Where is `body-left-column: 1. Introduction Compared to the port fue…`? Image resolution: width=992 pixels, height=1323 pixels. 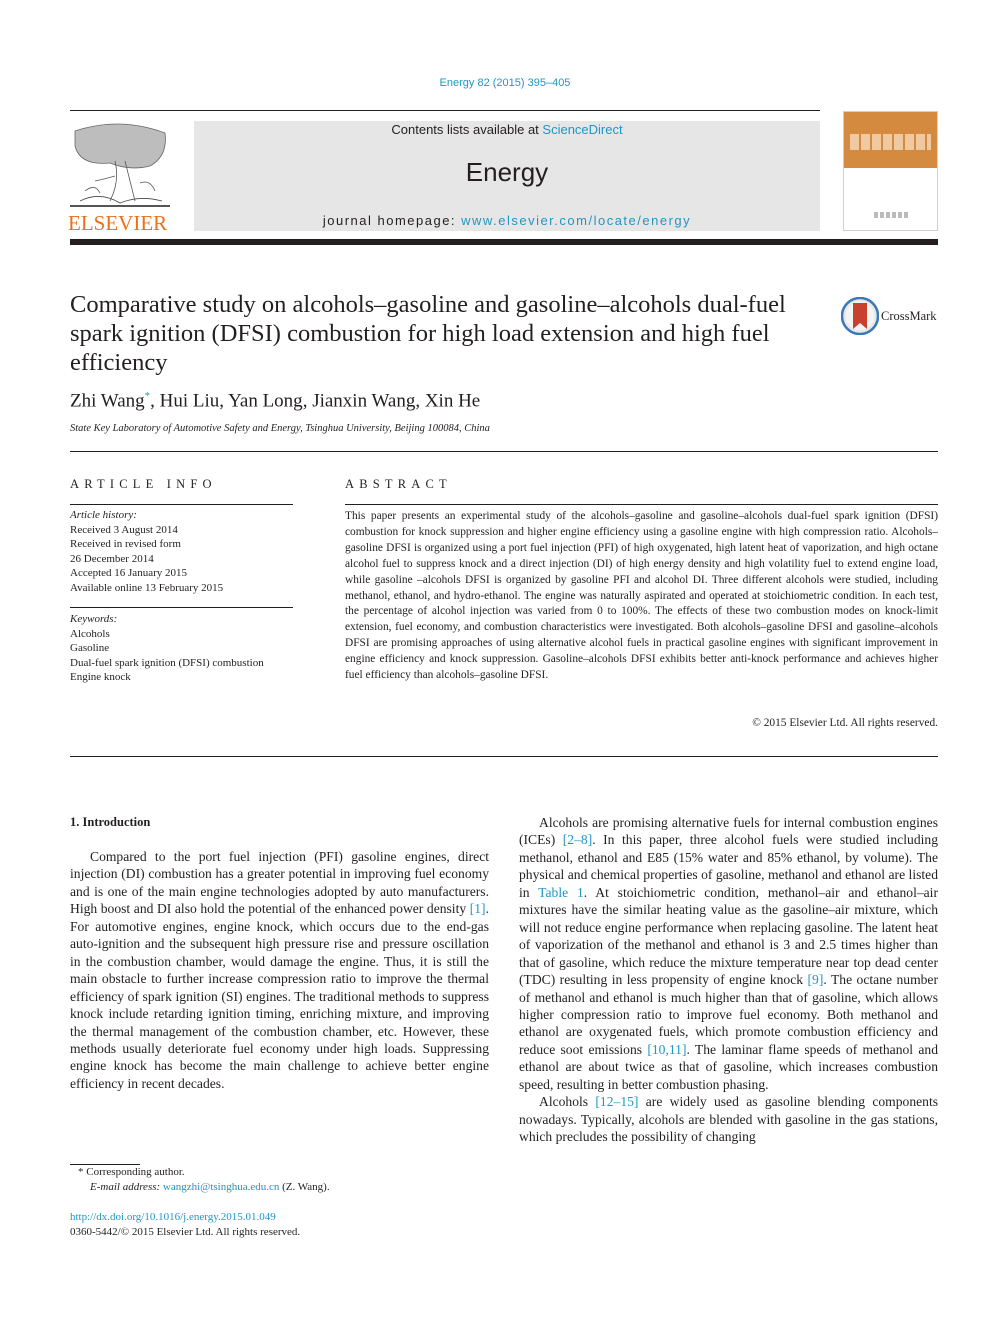 body-left-column: 1. Introduction Compared to the port fue… is located at coordinates (279, 953).